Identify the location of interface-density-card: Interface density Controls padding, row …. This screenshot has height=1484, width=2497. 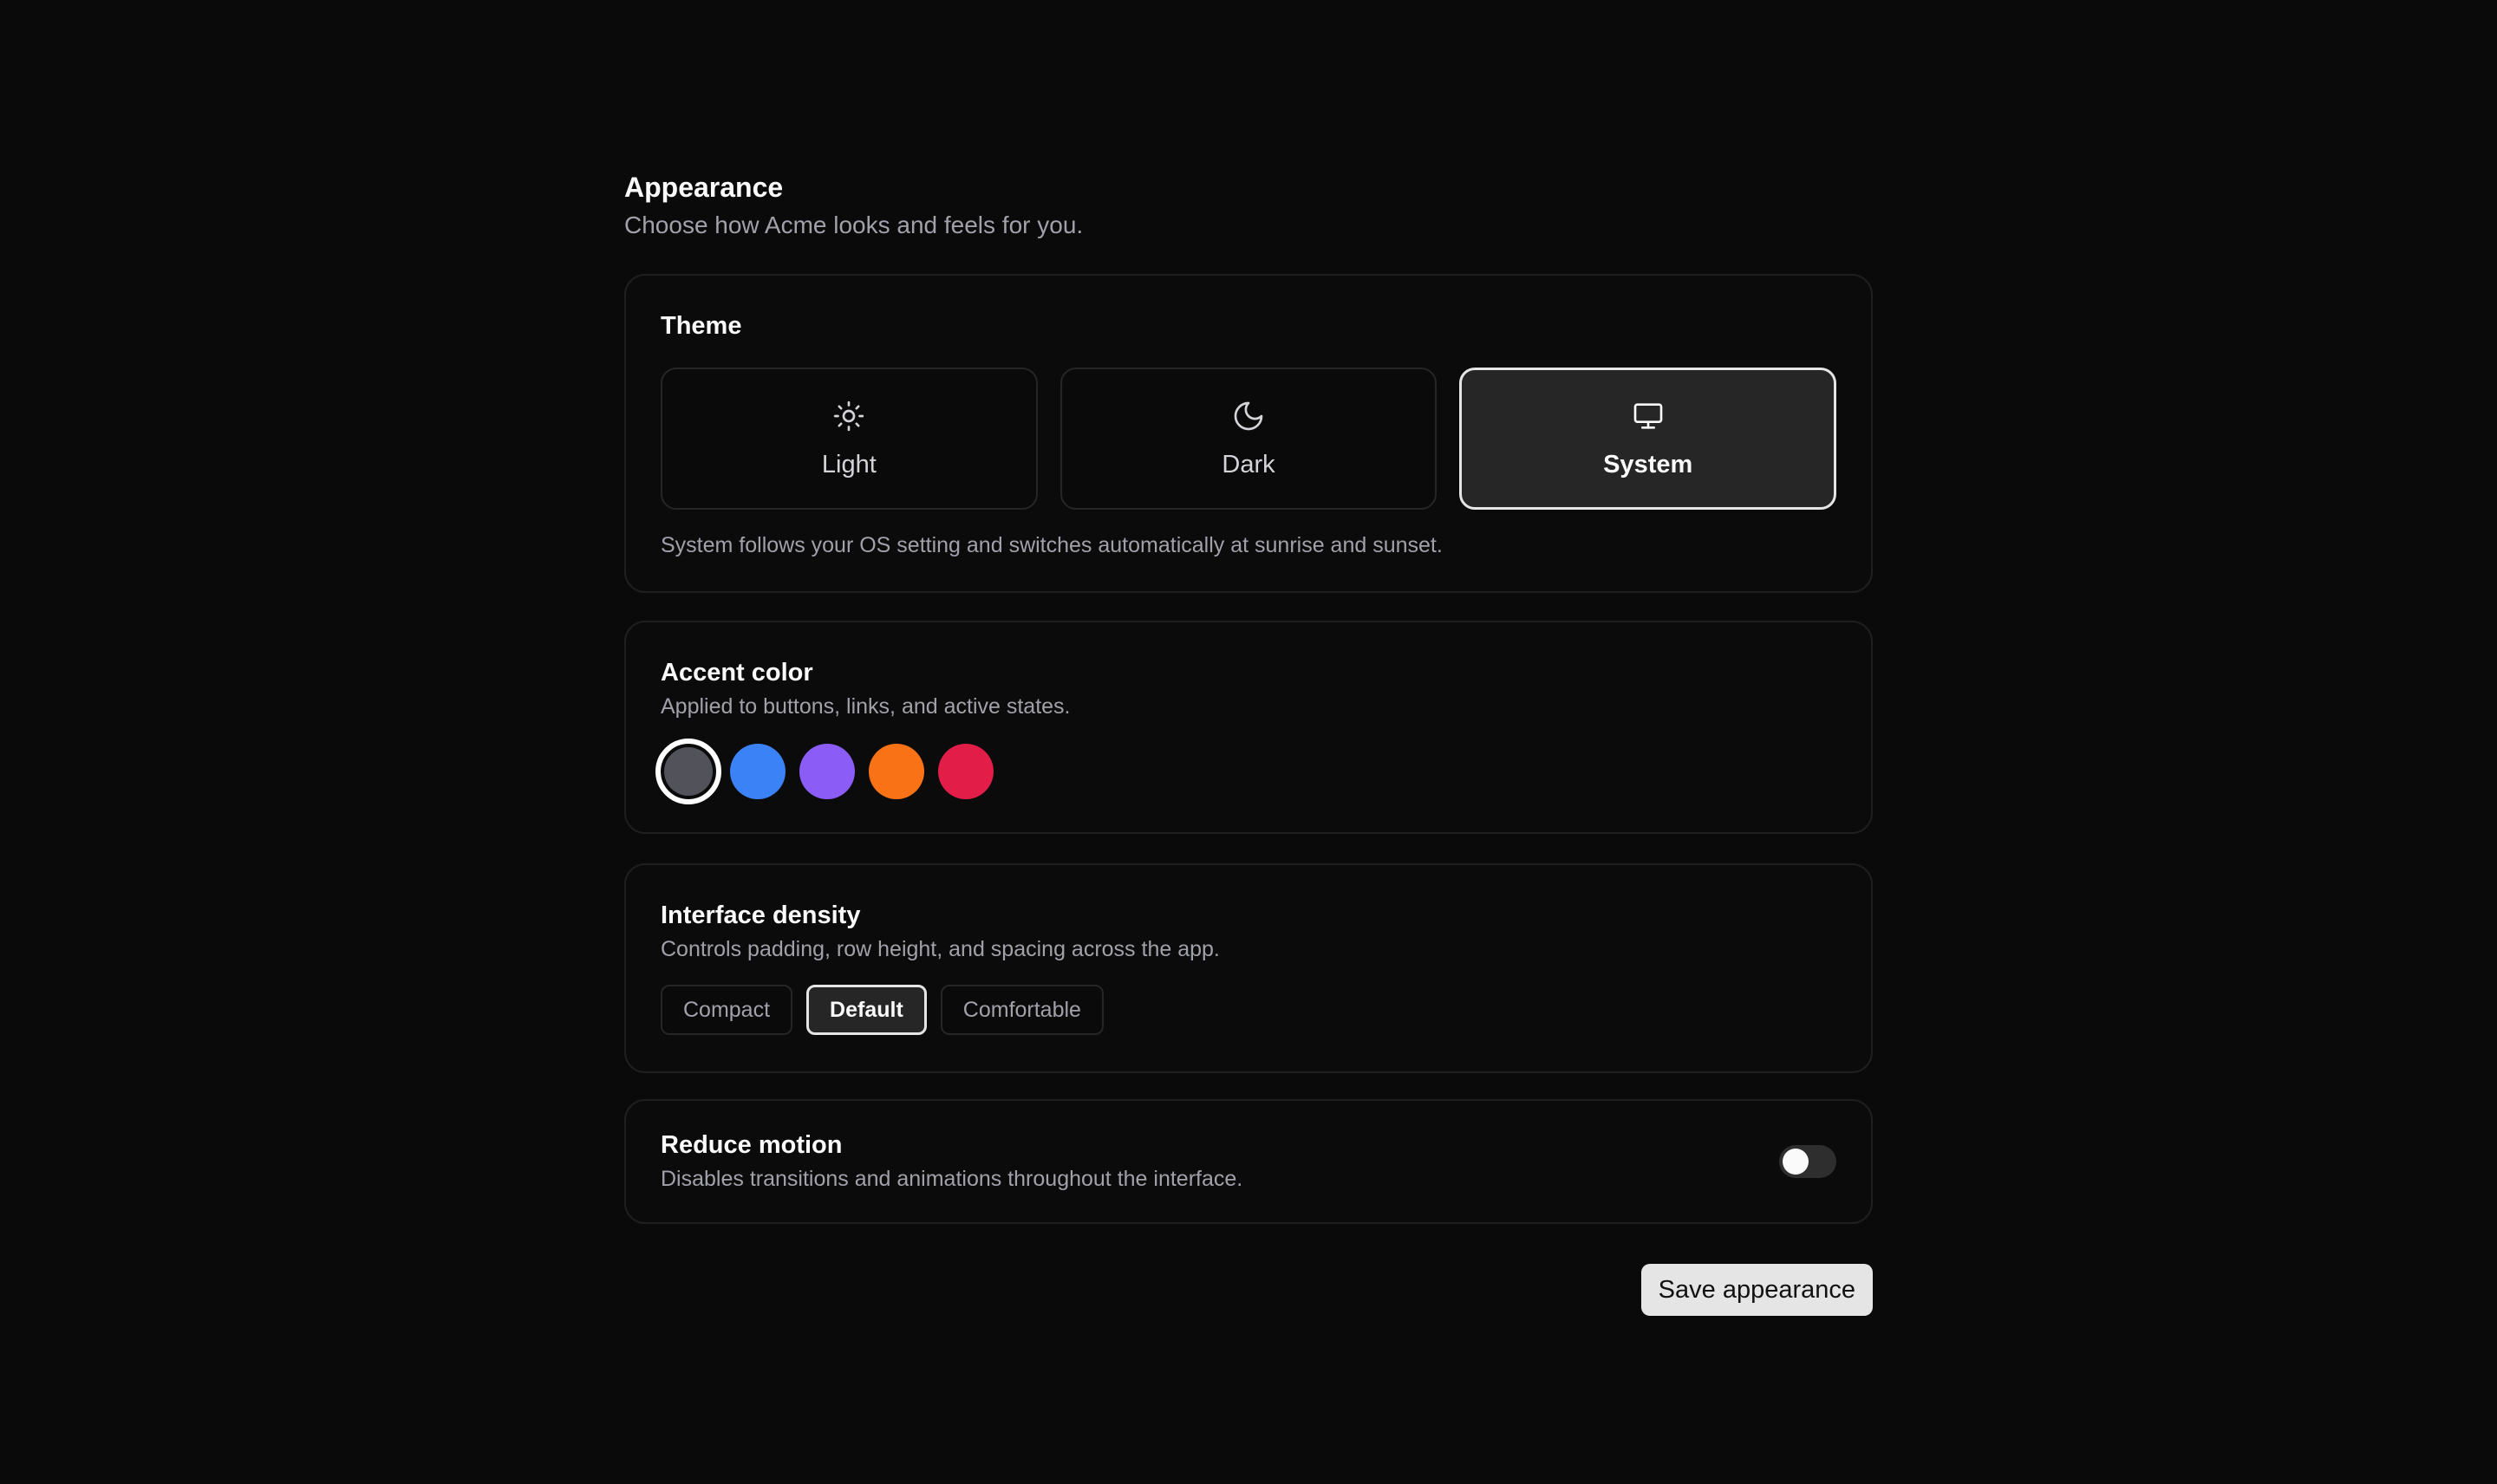
(1248, 968).